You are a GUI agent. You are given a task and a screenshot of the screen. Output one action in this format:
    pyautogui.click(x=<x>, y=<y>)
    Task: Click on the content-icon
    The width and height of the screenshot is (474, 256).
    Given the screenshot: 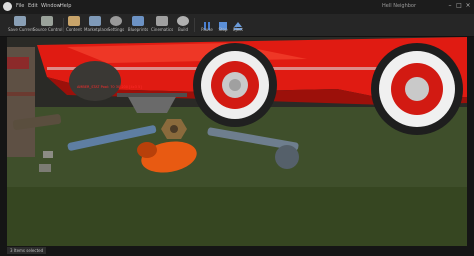 What is the action you would take?
    pyautogui.click(x=74, y=21)
    